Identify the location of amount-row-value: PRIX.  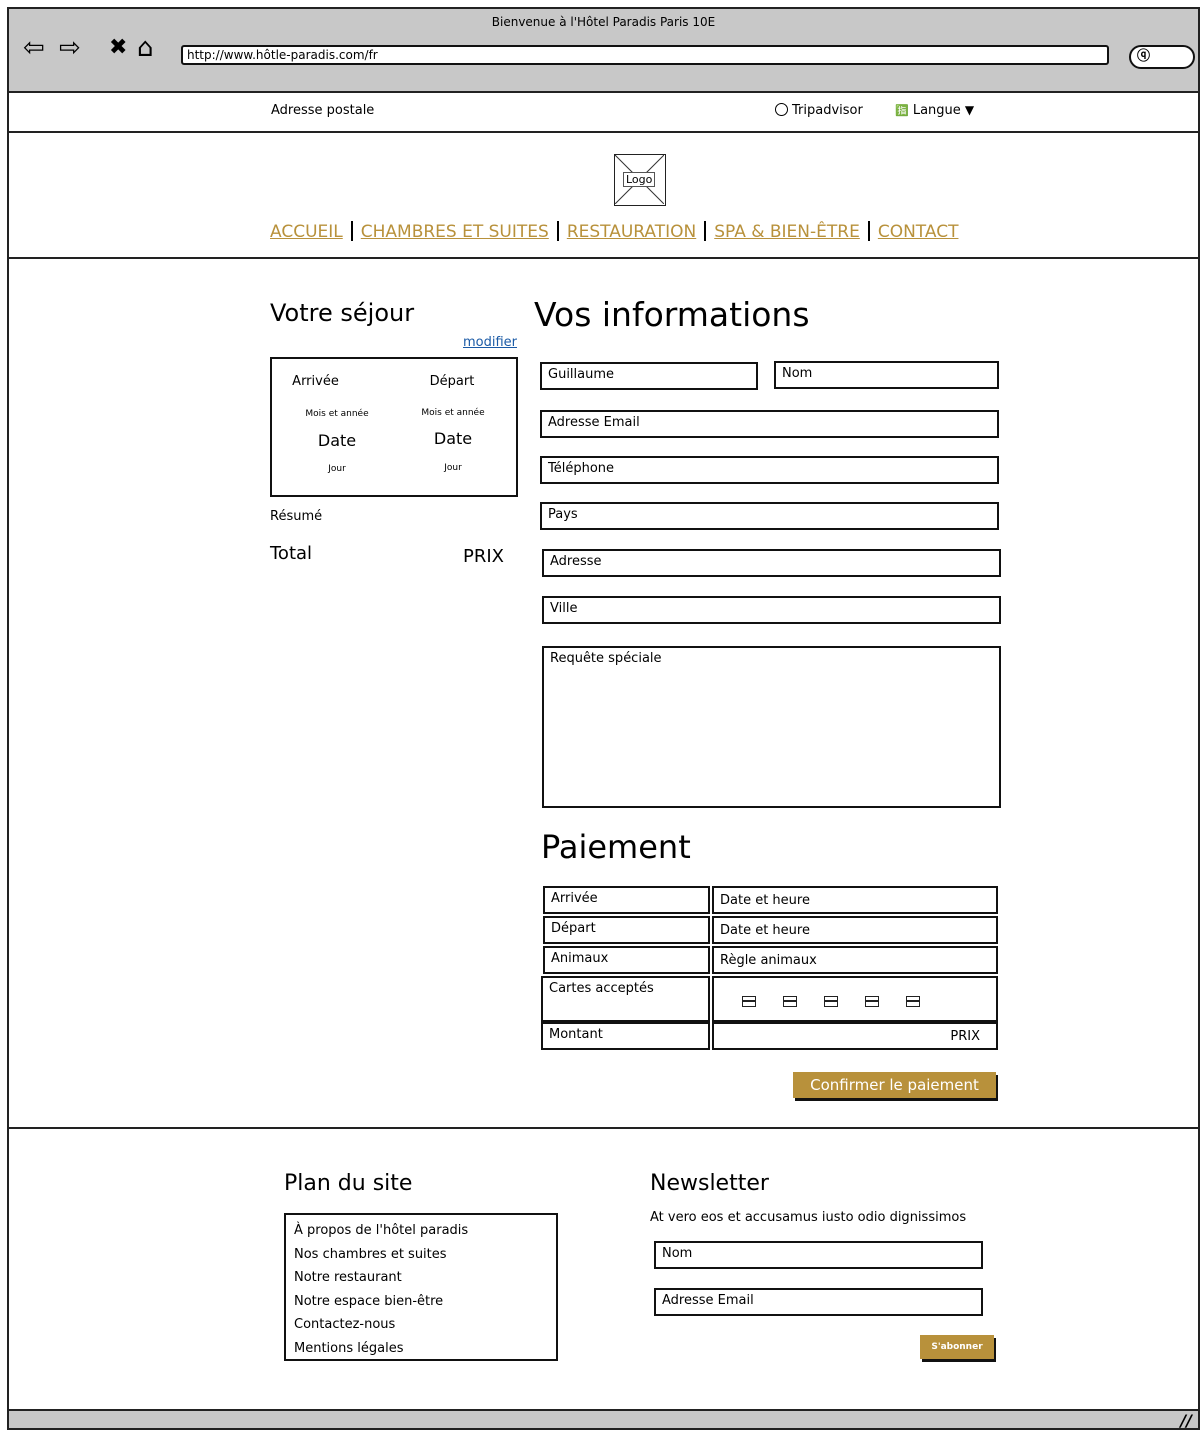
(855, 1036).